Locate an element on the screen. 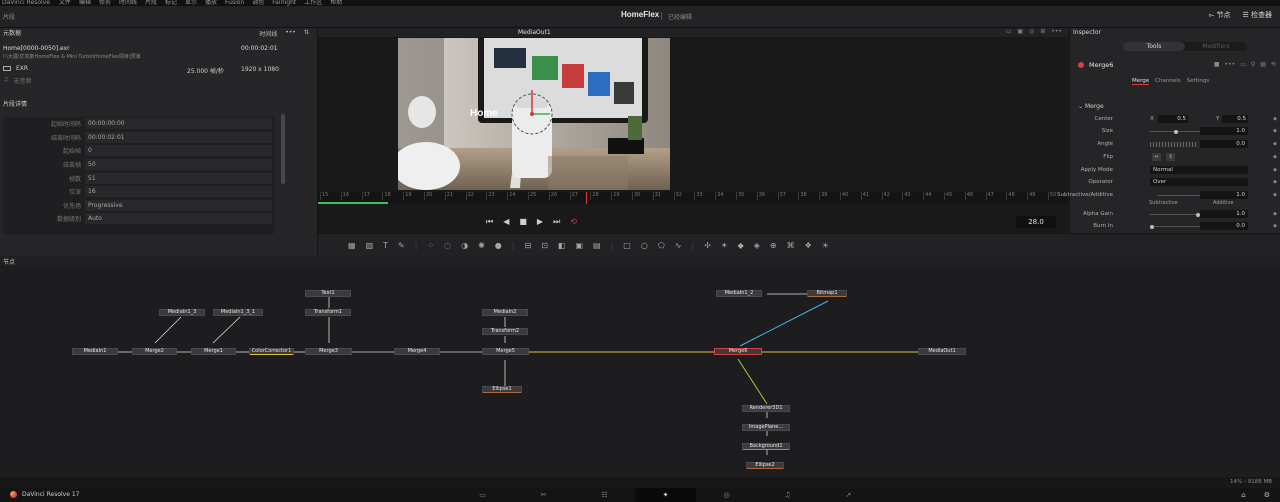 Image resolution: width=1280 pixels, height=502 pixels. sort-icon: ⇅ is located at coordinates (306, 33).